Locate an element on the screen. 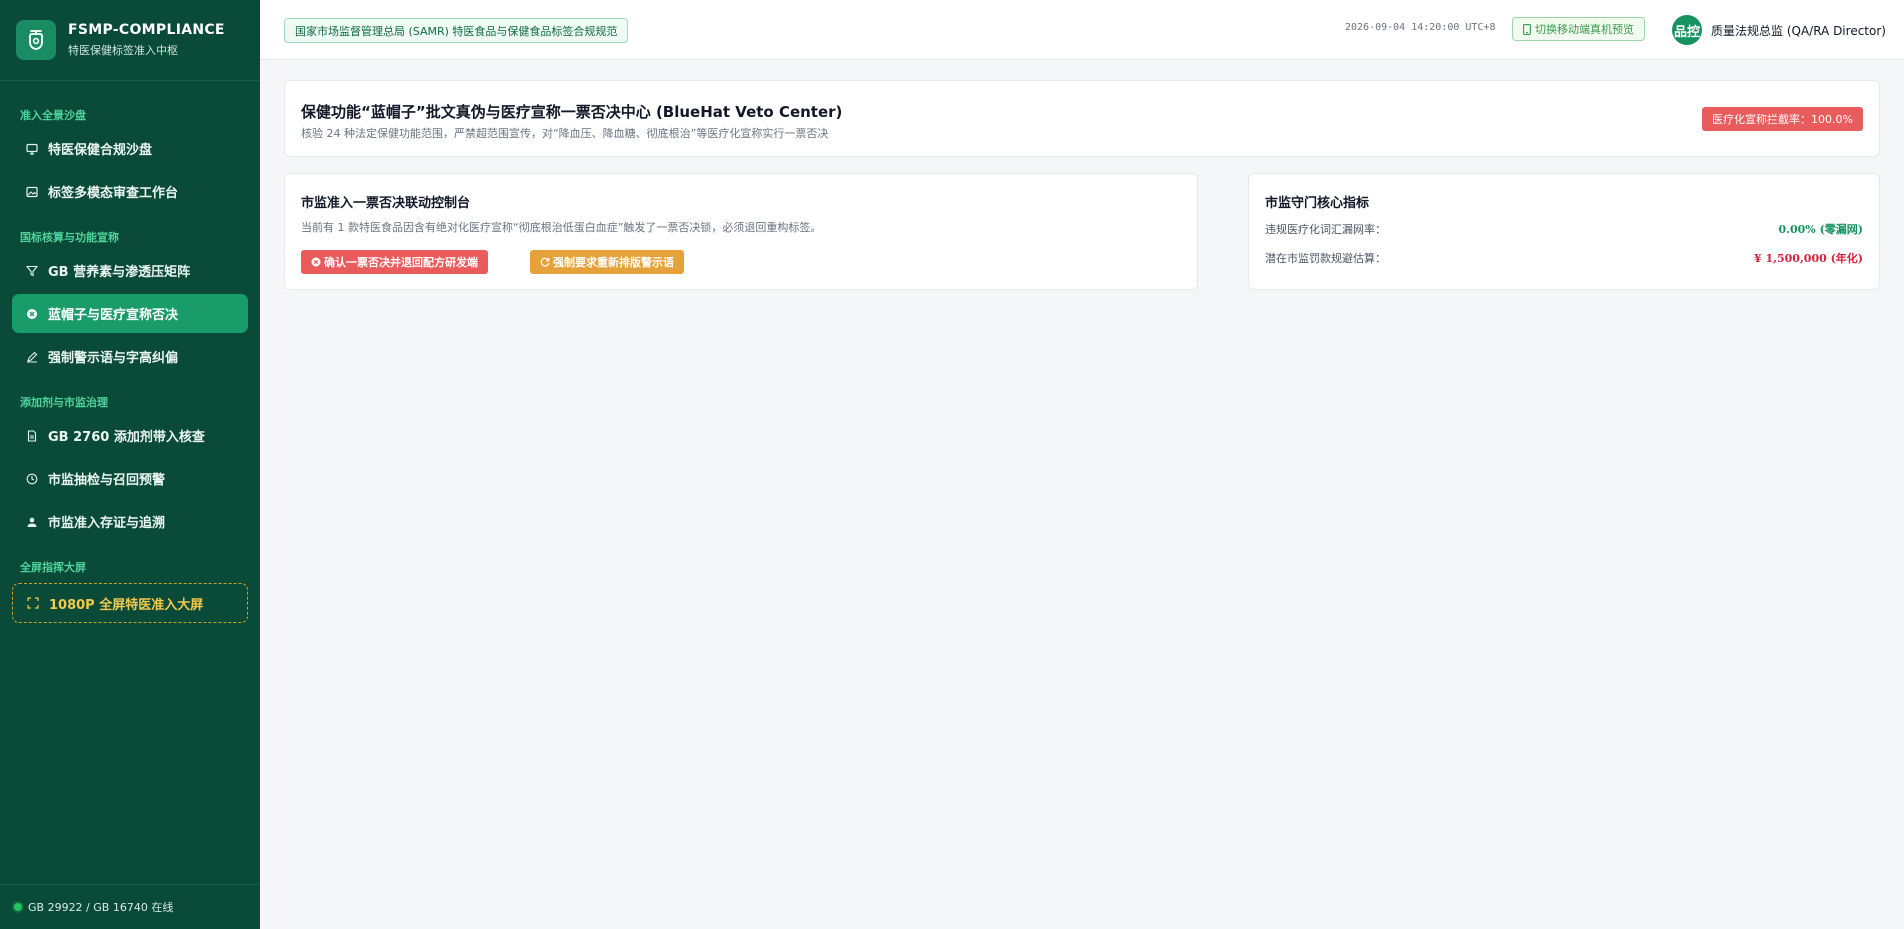 This screenshot has height=929, width=1904. expand-icon is located at coordinates (33, 603).